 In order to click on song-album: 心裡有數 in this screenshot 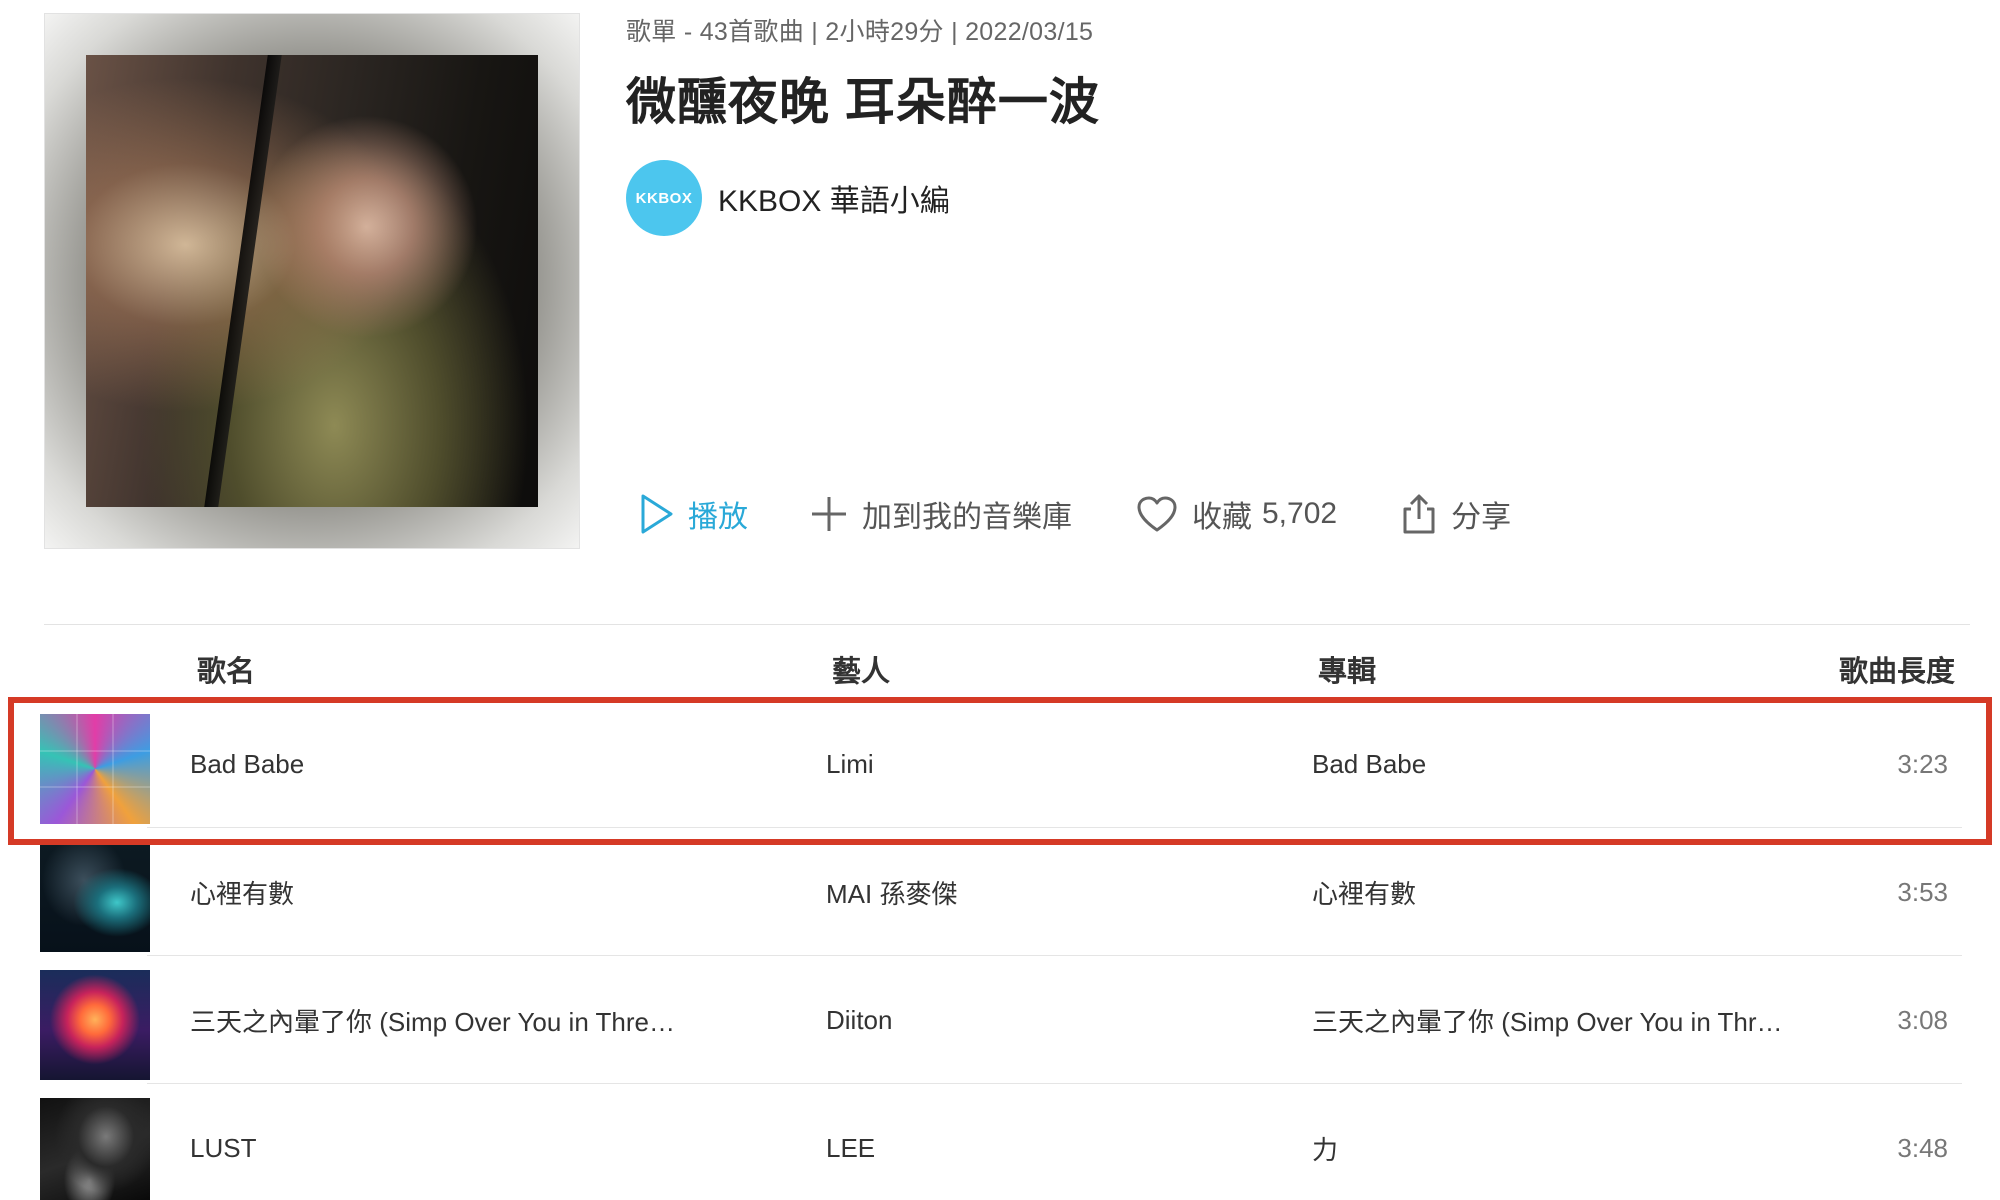, I will do `click(1562, 892)`.